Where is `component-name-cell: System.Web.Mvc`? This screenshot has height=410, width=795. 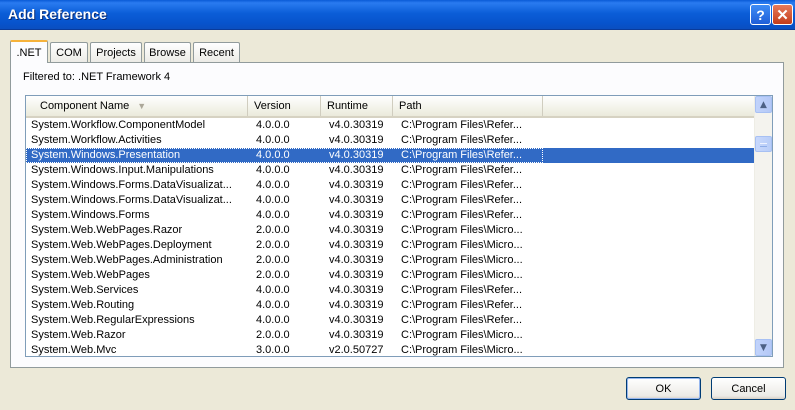 component-name-cell: System.Web.Mvc is located at coordinates (74, 350).